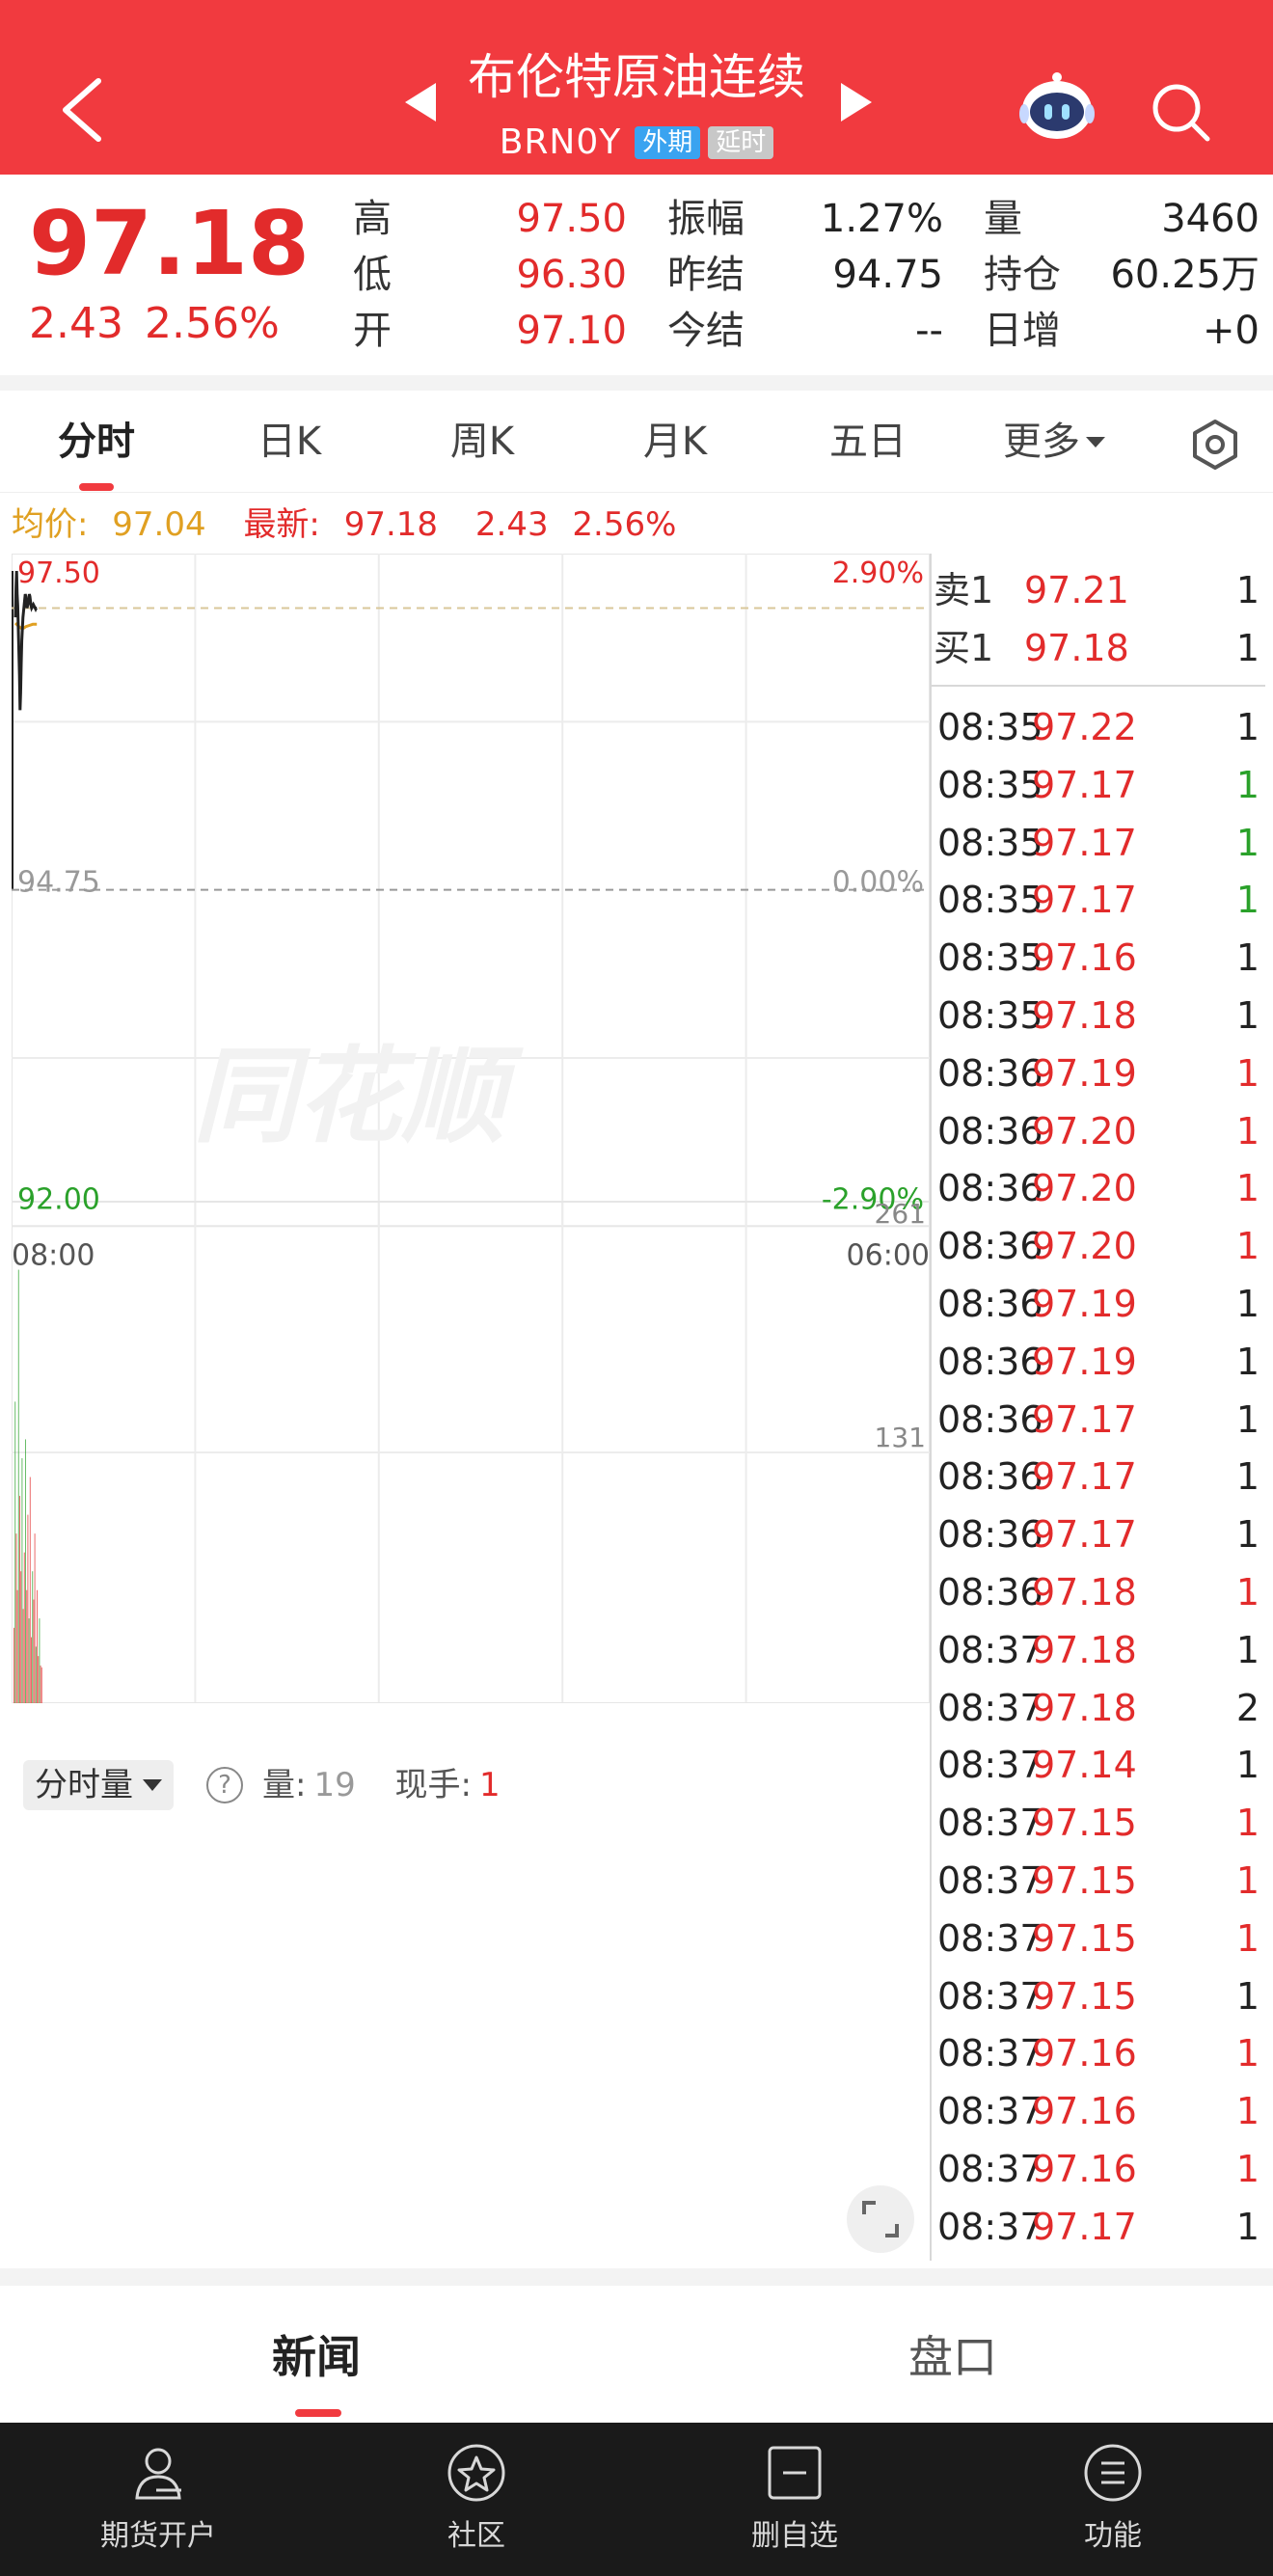 The image size is (1273, 2576). I want to click on volume-y-label-max: 261, so click(900, 1214).